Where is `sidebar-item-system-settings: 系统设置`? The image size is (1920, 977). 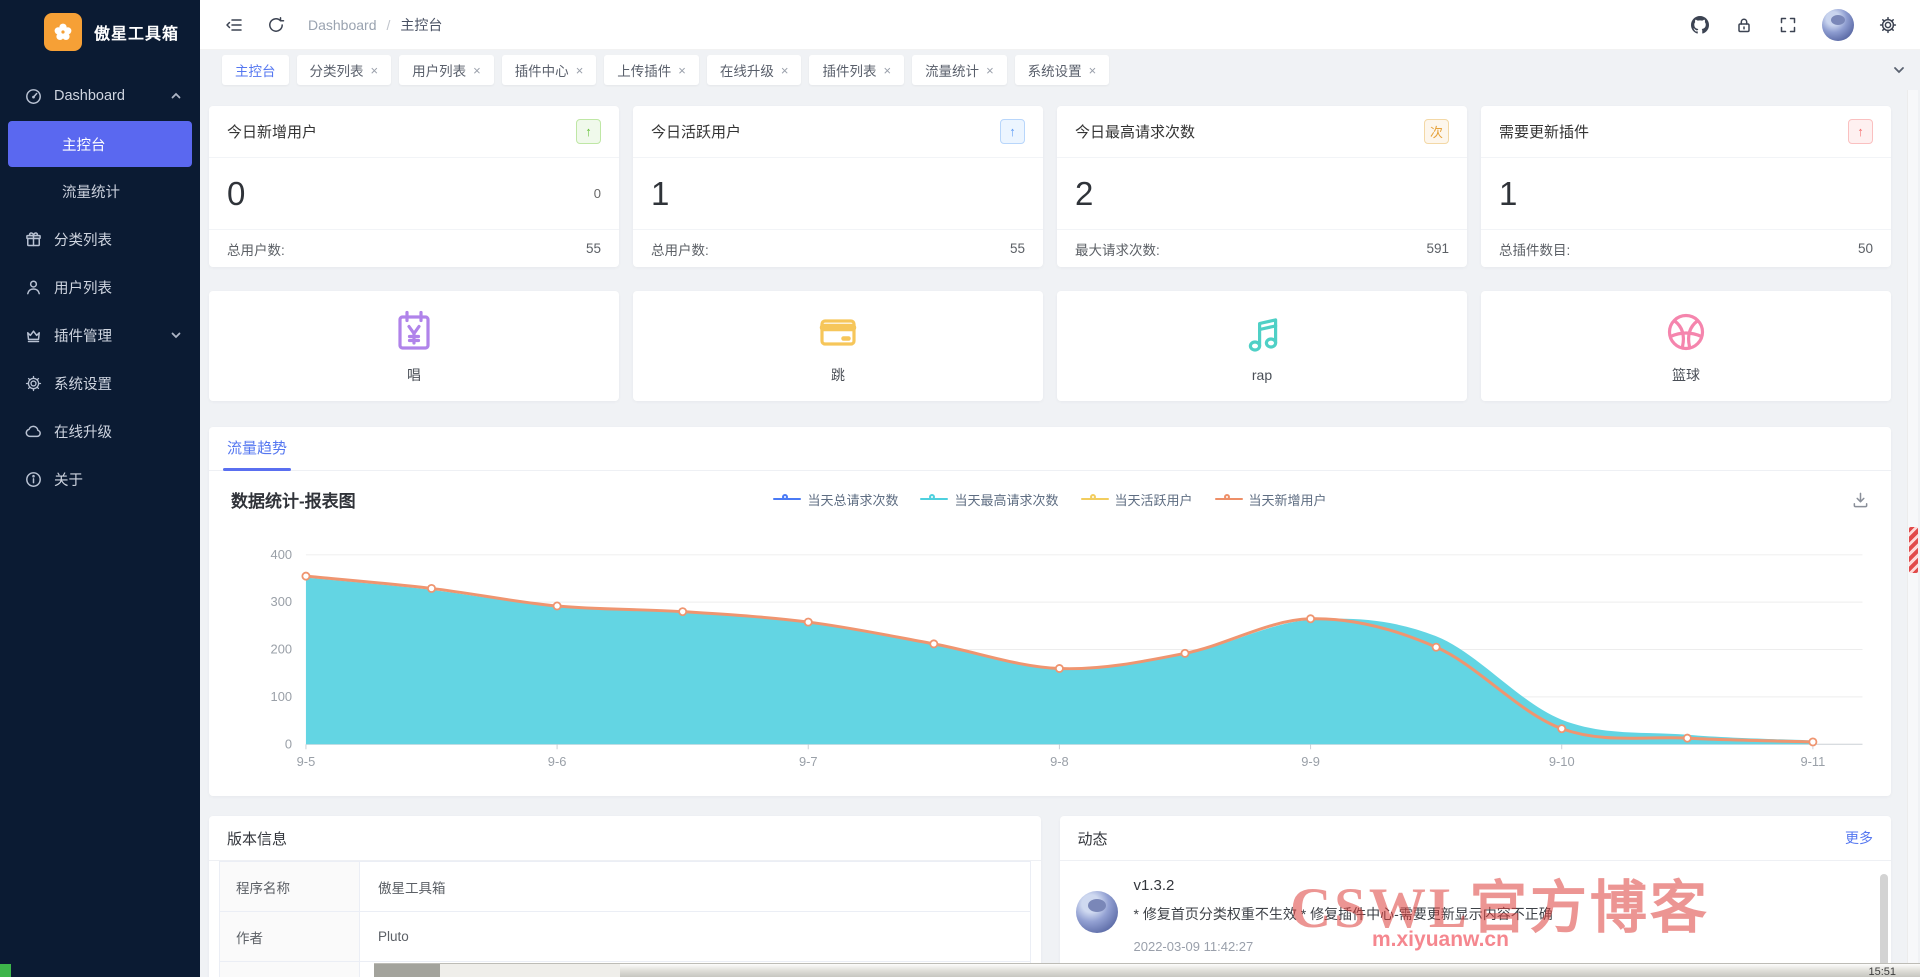
sidebar-item-system-settings: 系统设置 is located at coordinates (100, 383).